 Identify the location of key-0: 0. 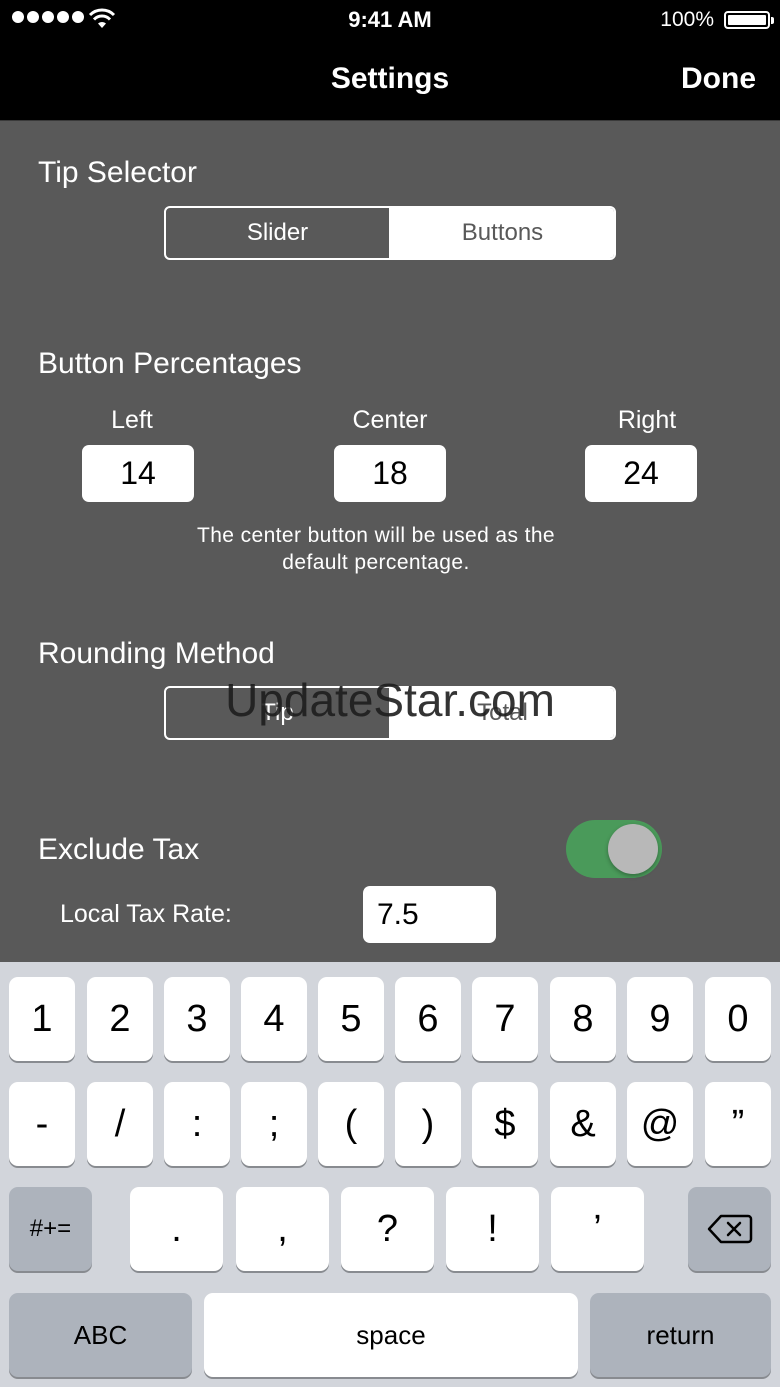
(738, 1019).